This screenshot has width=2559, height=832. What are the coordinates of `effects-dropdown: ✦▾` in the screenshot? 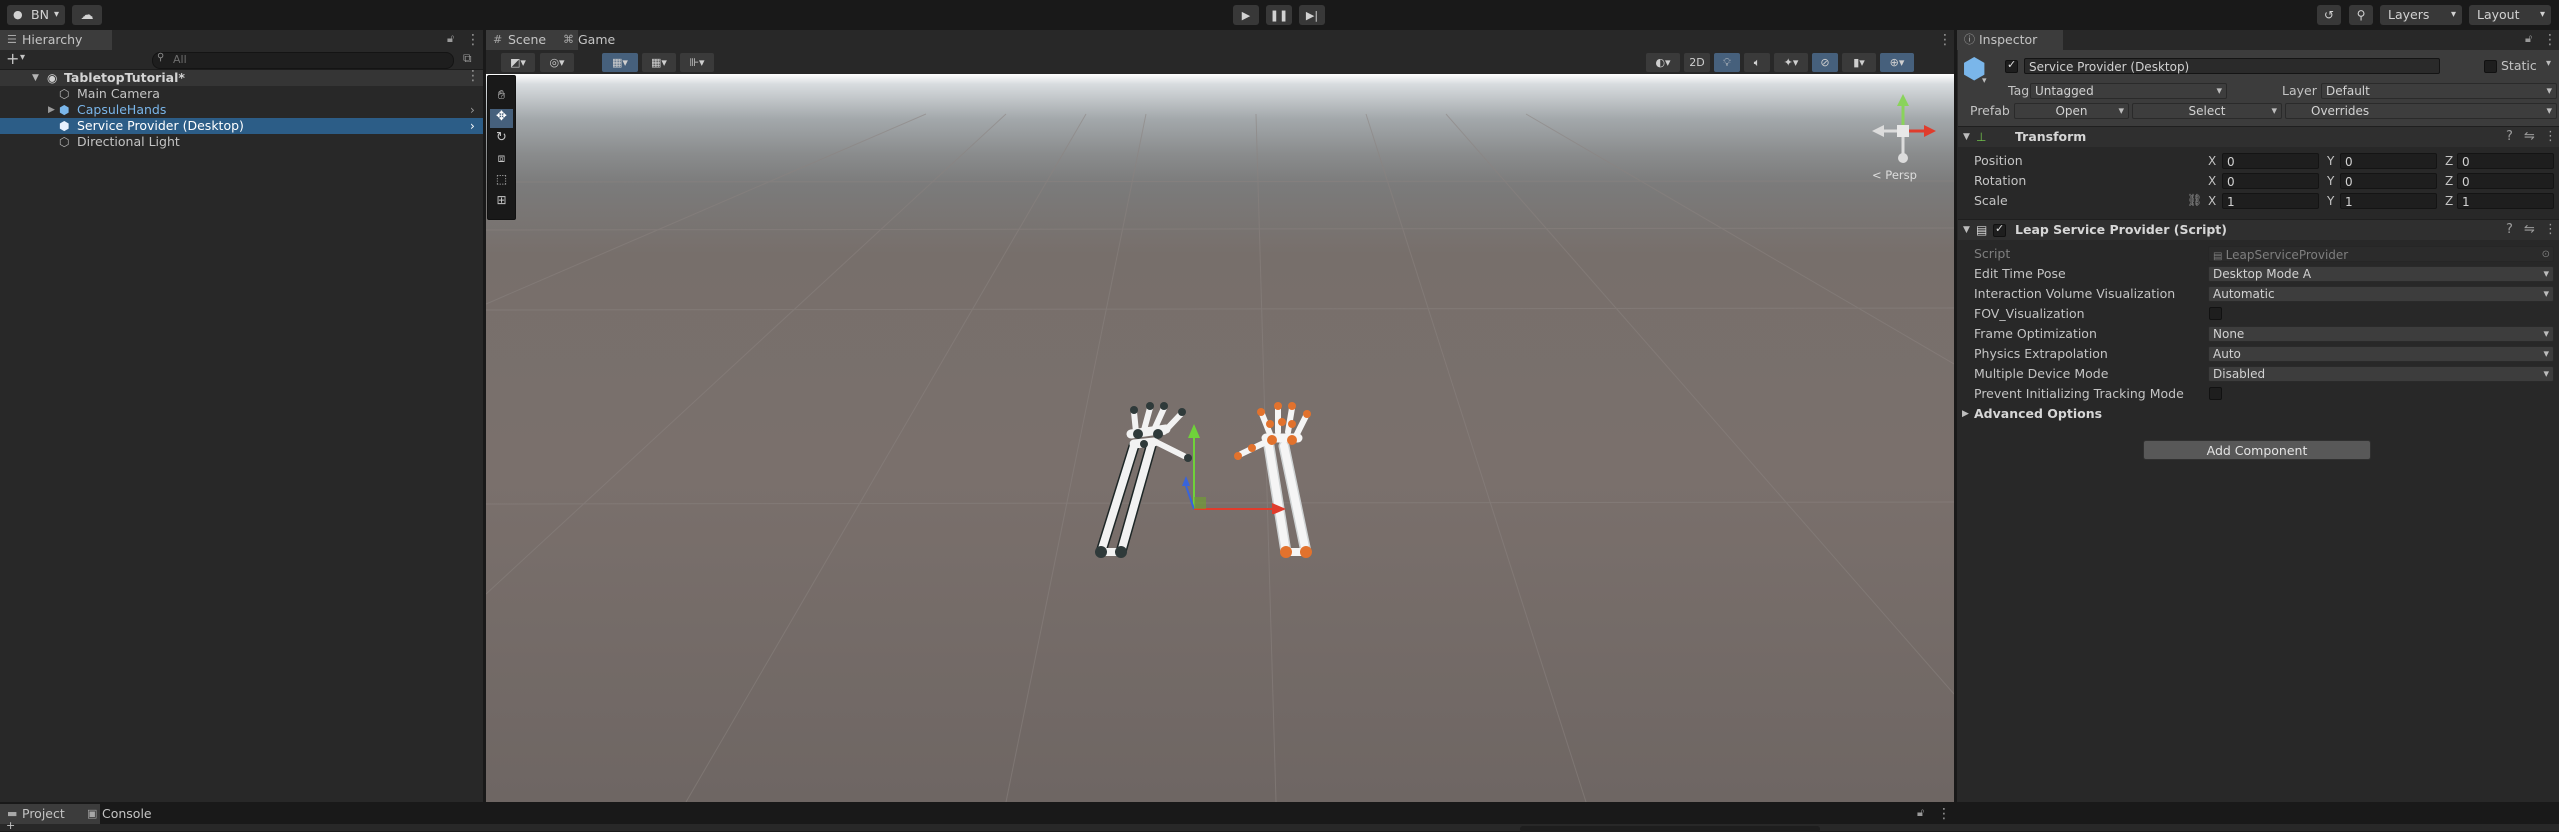 It's located at (1791, 62).